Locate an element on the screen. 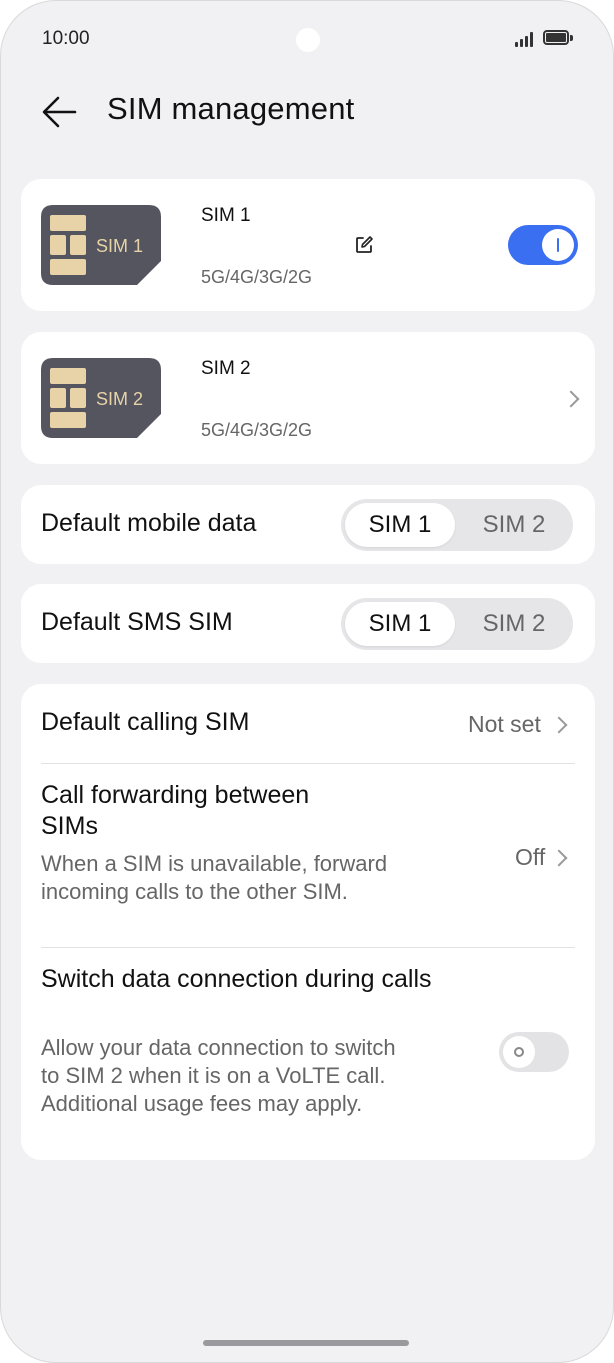 This screenshot has width=614, height=1363. sim2-name: SIM 2 is located at coordinates (226, 368).